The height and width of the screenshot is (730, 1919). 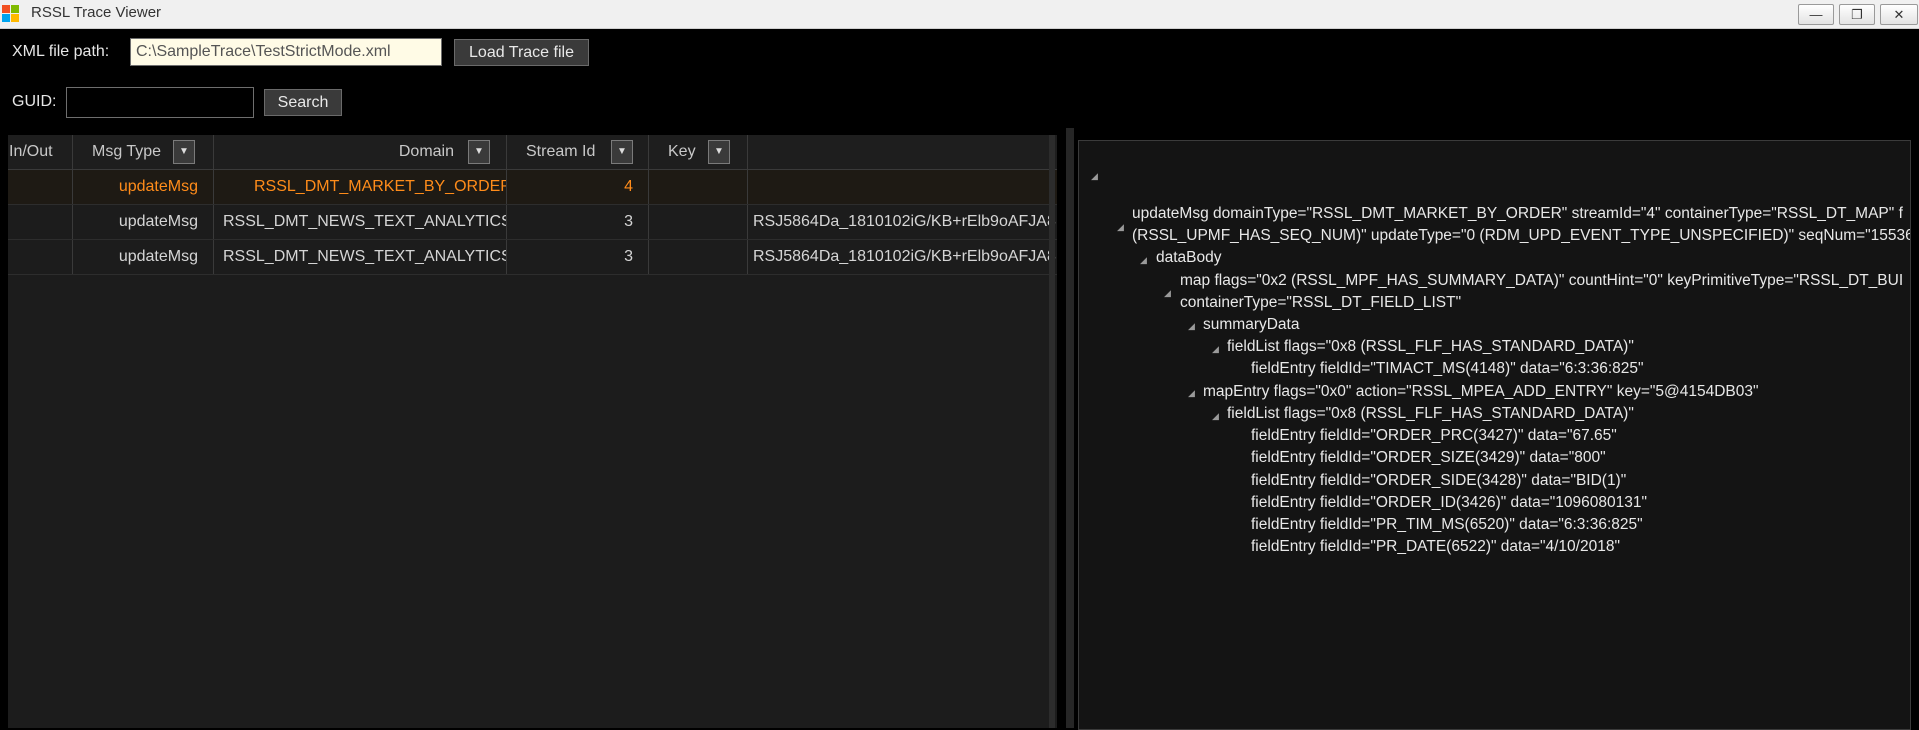 What do you see at coordinates (40, 152) in the screenshot?
I see `column-header-inout: In/Out` at bounding box center [40, 152].